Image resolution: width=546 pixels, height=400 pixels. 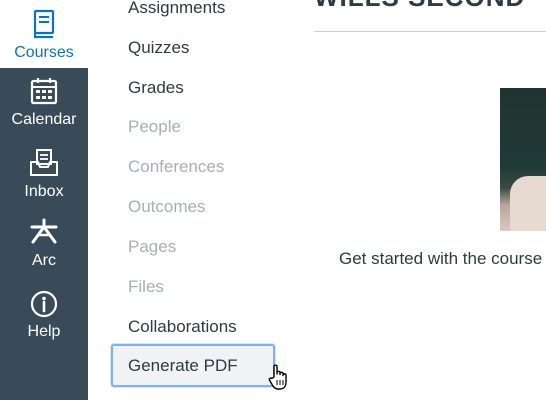 I want to click on nav-inbox: Inbox, so click(x=44, y=175).